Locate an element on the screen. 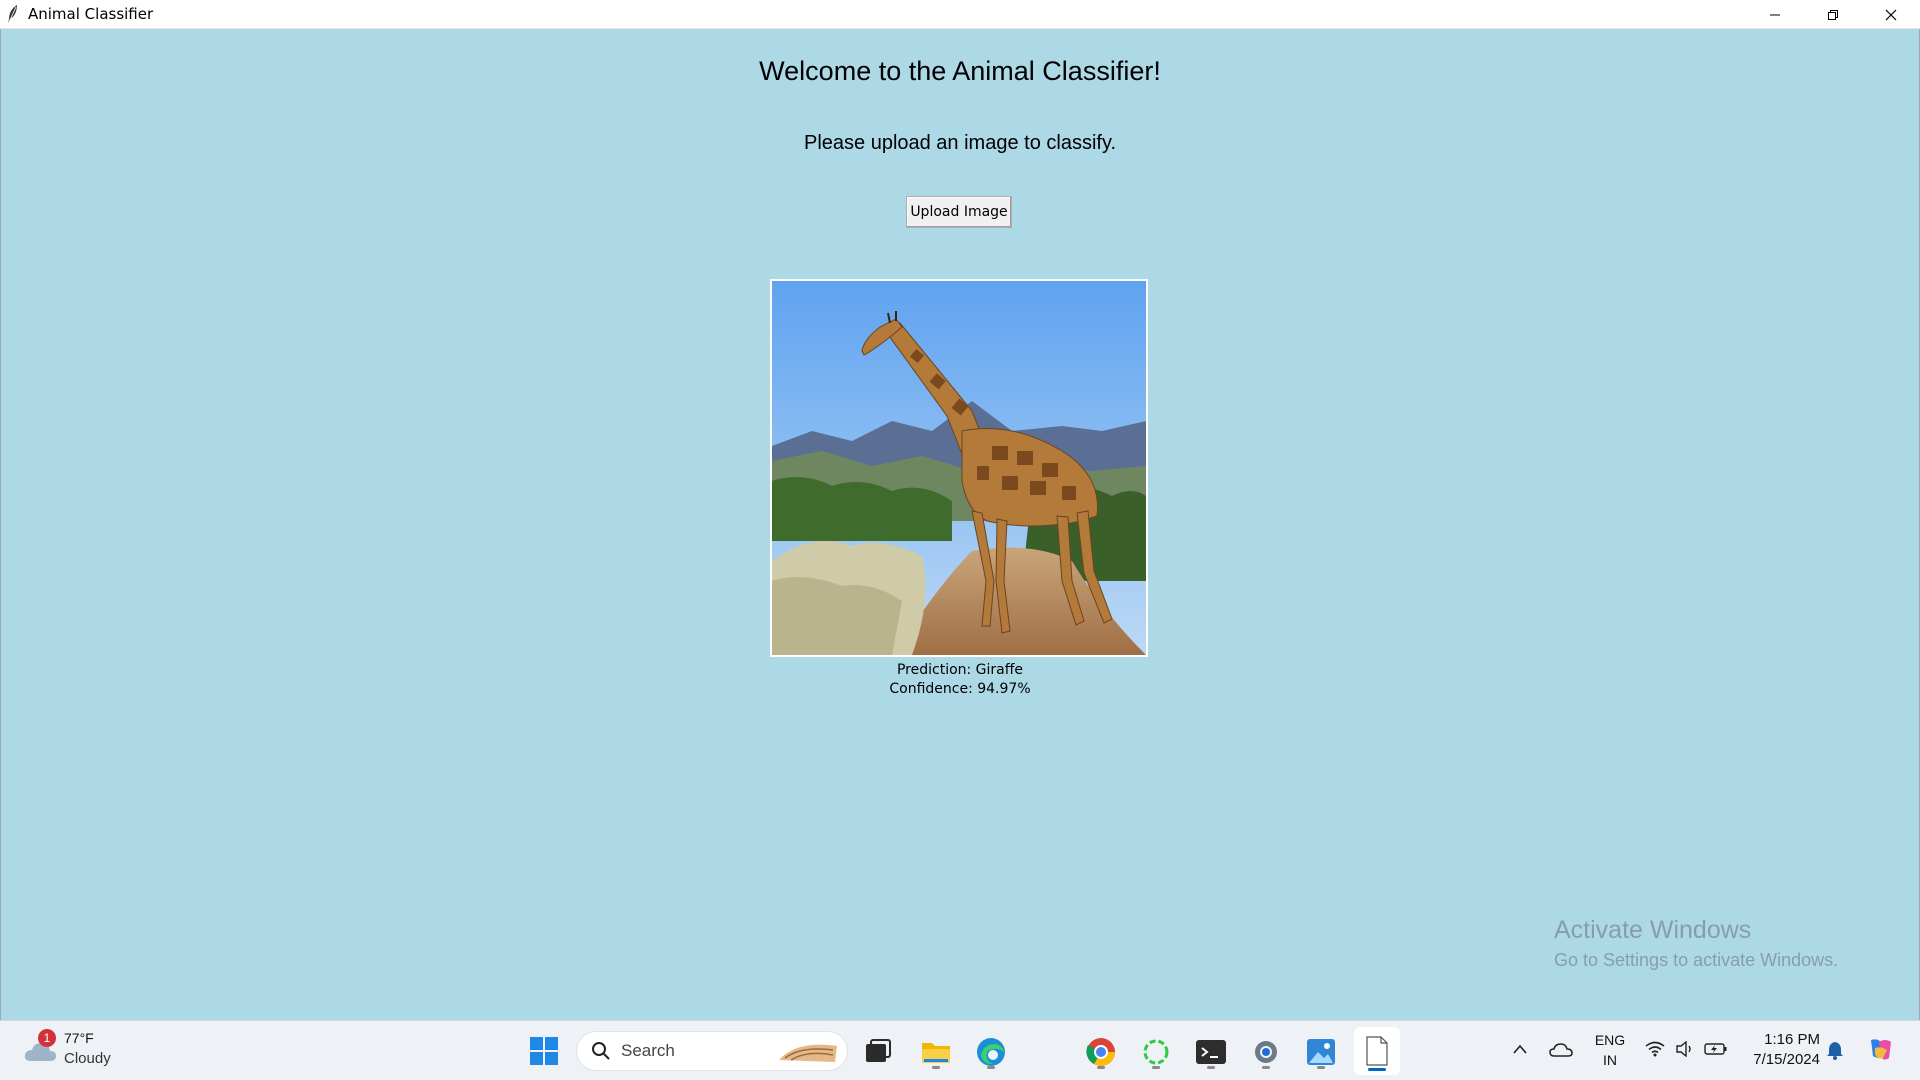 The width and height of the screenshot is (1920, 1080). chrome-icon is located at coordinates (1100, 1052).